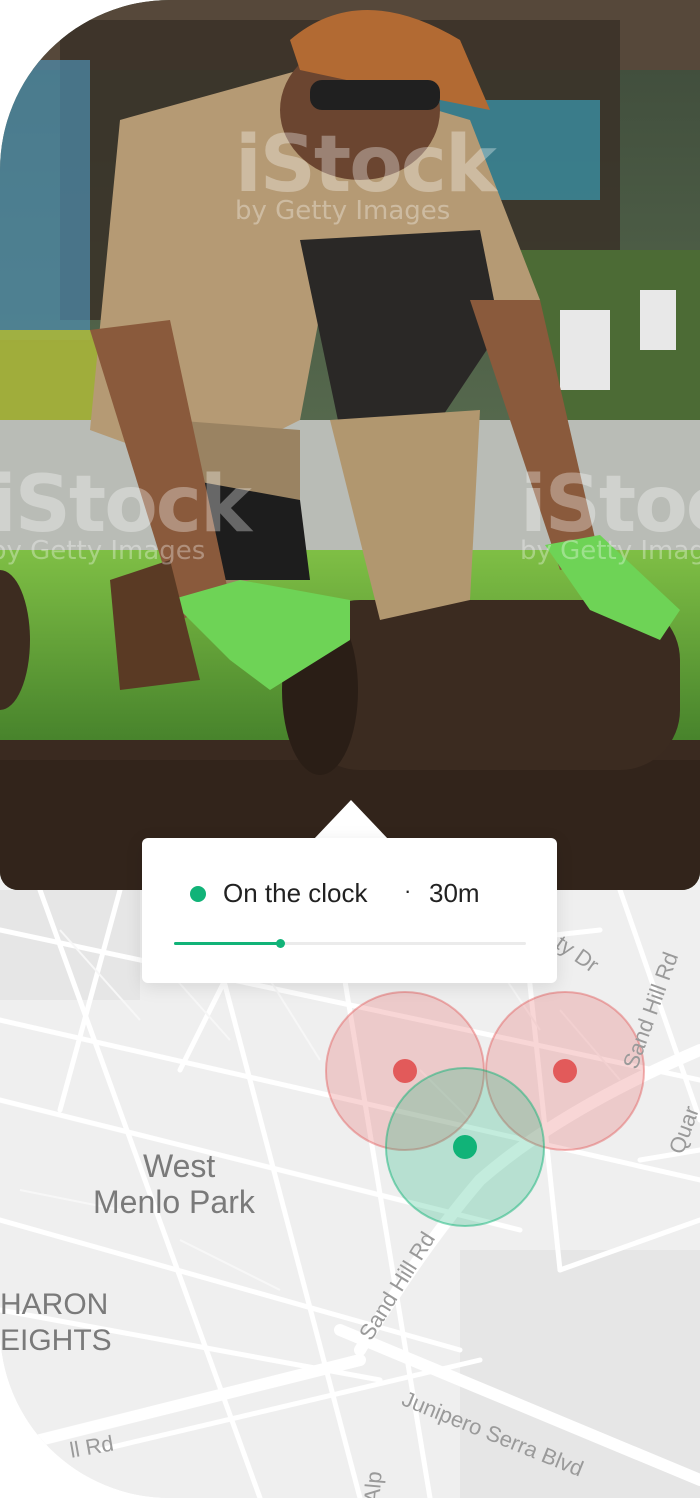 Image resolution: width=700 pixels, height=1498 pixels. I want to click on road-label: Alp, so click(373, 1484).